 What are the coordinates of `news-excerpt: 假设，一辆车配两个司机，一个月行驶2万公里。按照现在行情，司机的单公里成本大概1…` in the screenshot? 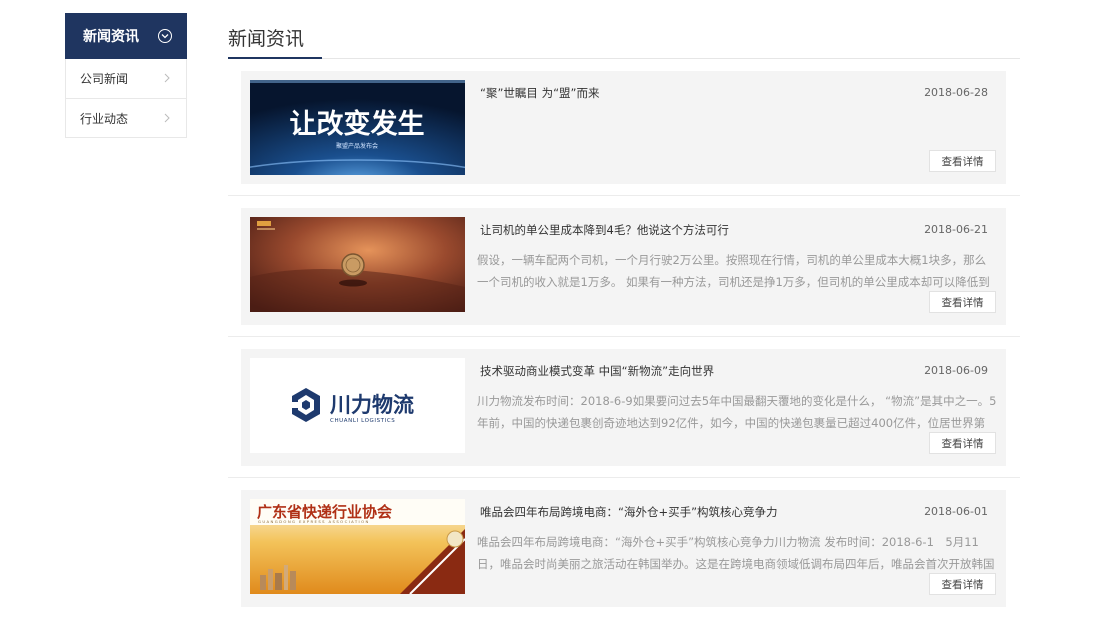 It's located at (733, 271).